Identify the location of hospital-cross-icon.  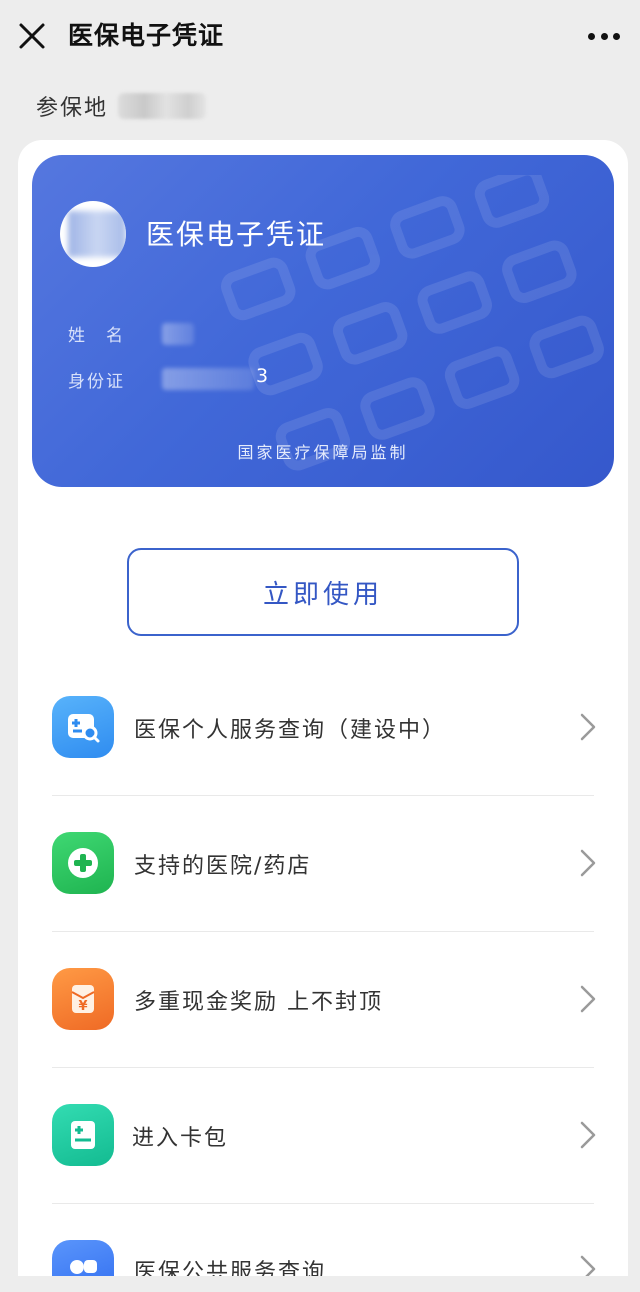
(83, 863).